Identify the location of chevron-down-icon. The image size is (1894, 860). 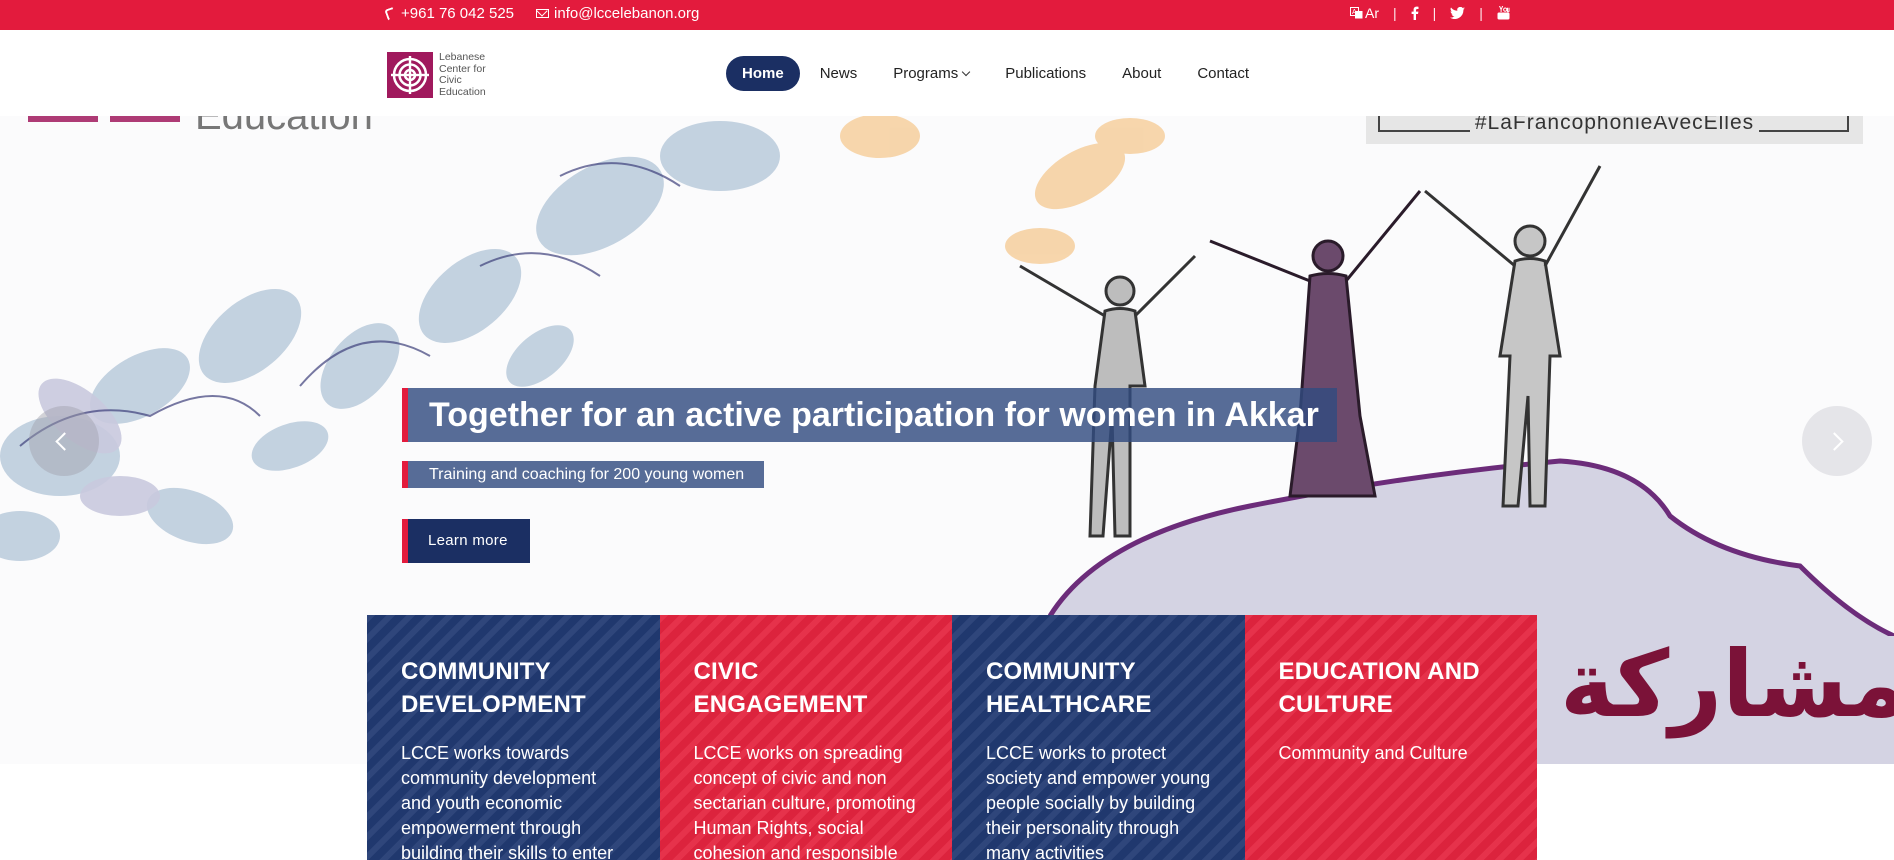
(966, 72).